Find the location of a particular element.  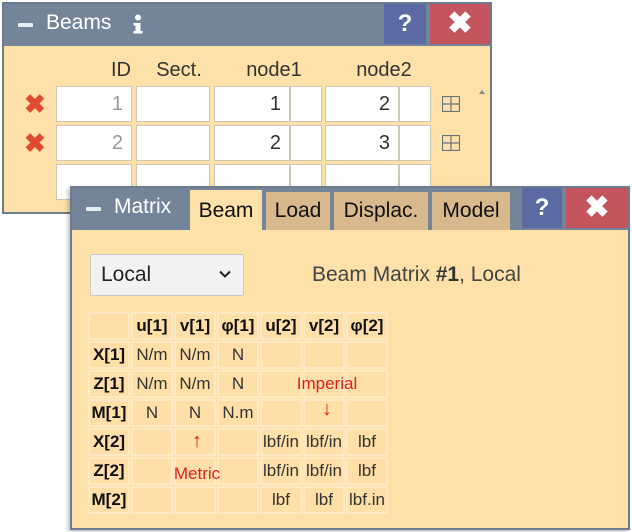

matrix-column-header: φ[2] is located at coordinates (367, 326).